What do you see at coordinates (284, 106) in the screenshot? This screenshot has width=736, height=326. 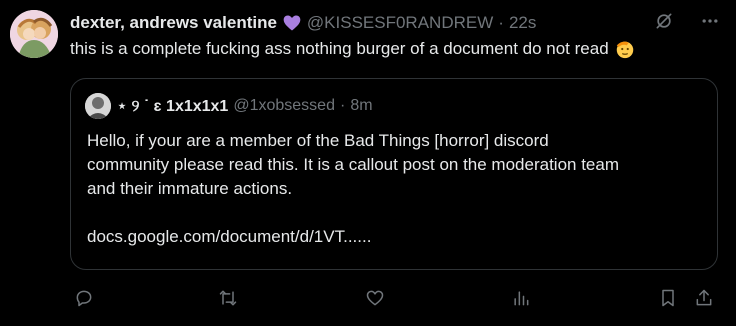 I see `quote-handle: @1xobsessed` at bounding box center [284, 106].